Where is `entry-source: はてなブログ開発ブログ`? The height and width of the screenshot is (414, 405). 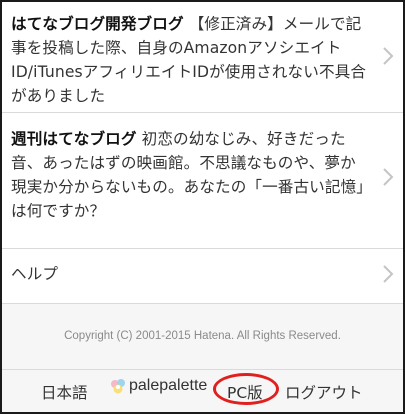
entry-source: はてなブログ開発ブログ is located at coordinates (97, 24).